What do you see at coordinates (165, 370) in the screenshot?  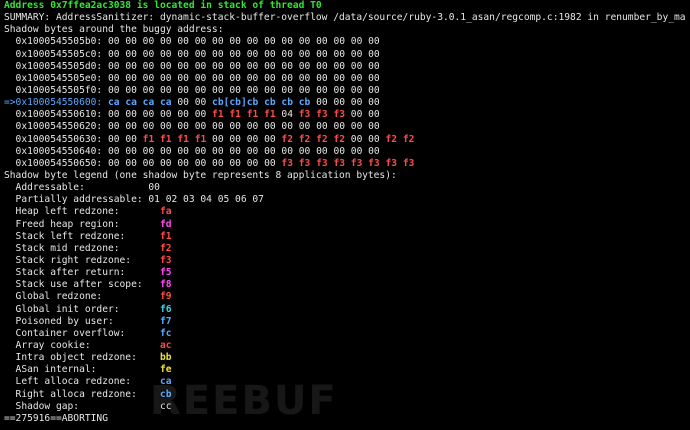 I see `legend-value: fe` at bounding box center [165, 370].